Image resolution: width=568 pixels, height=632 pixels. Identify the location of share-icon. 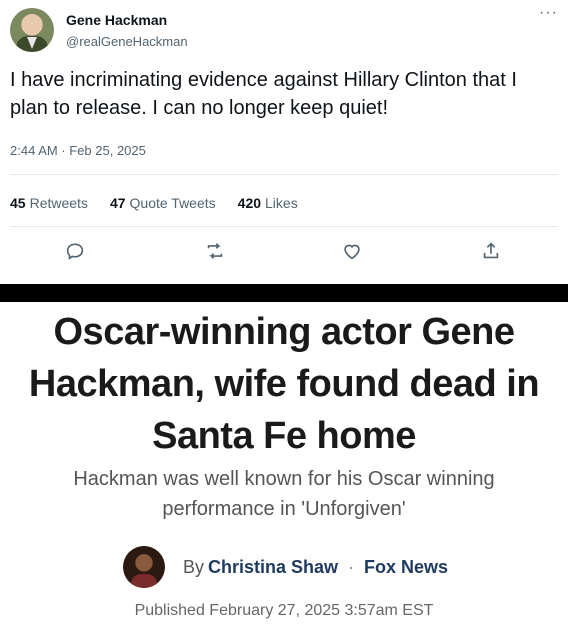
(491, 251).